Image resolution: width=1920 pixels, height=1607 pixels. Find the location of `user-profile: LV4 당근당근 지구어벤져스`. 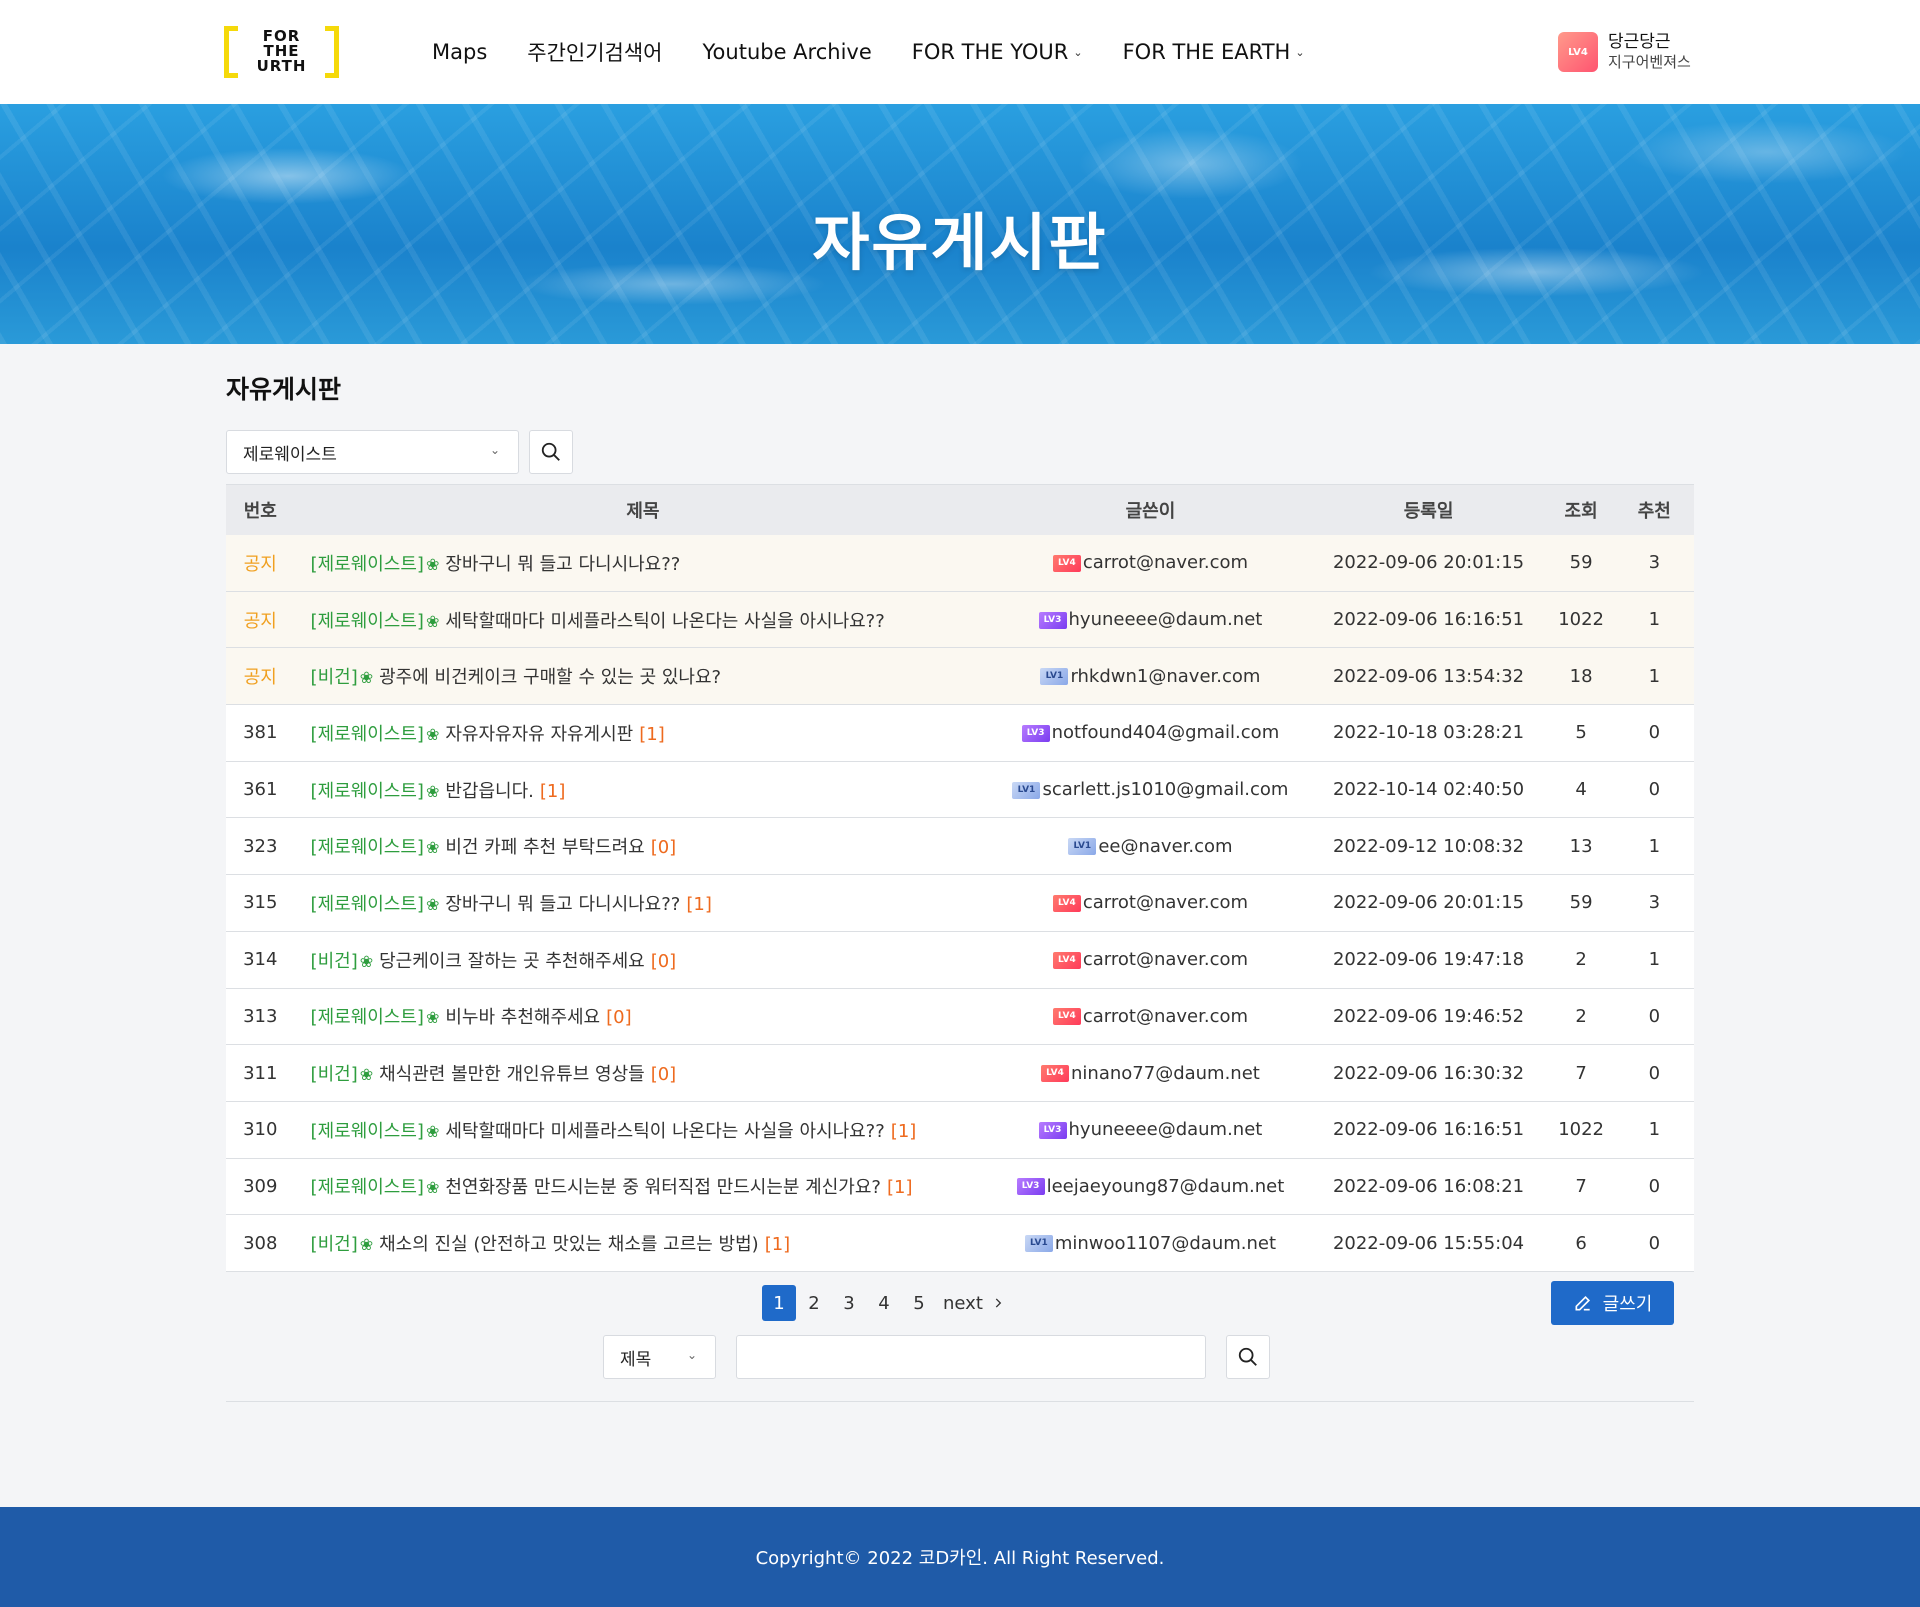

user-profile: LV4 당근당근 지구어벤져스 is located at coordinates (1624, 52).